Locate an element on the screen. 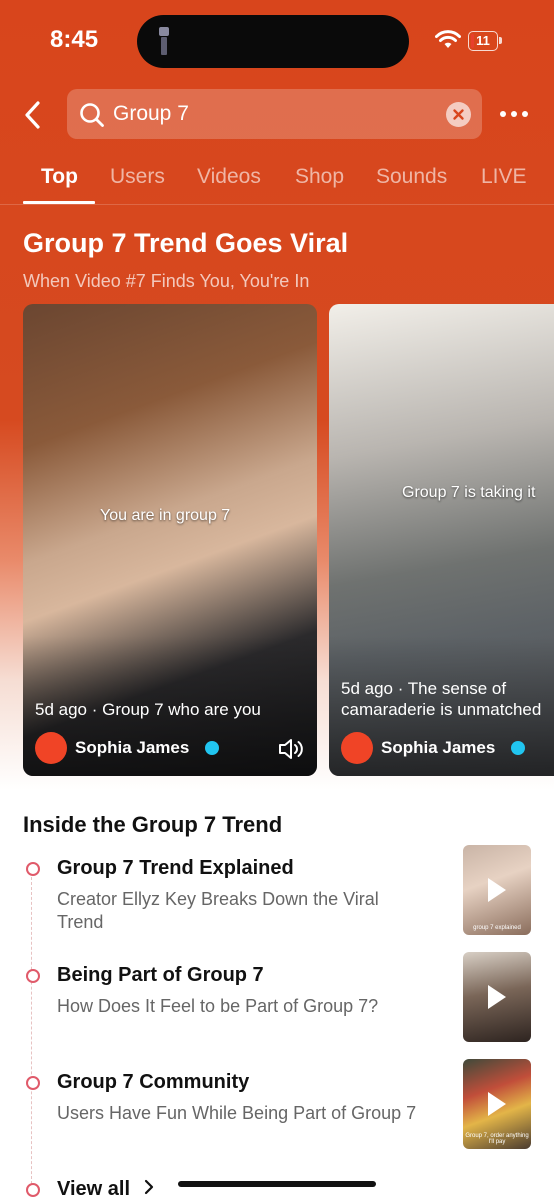 The height and width of the screenshot is (1201, 554). speaker-icon is located at coordinates (291, 749).